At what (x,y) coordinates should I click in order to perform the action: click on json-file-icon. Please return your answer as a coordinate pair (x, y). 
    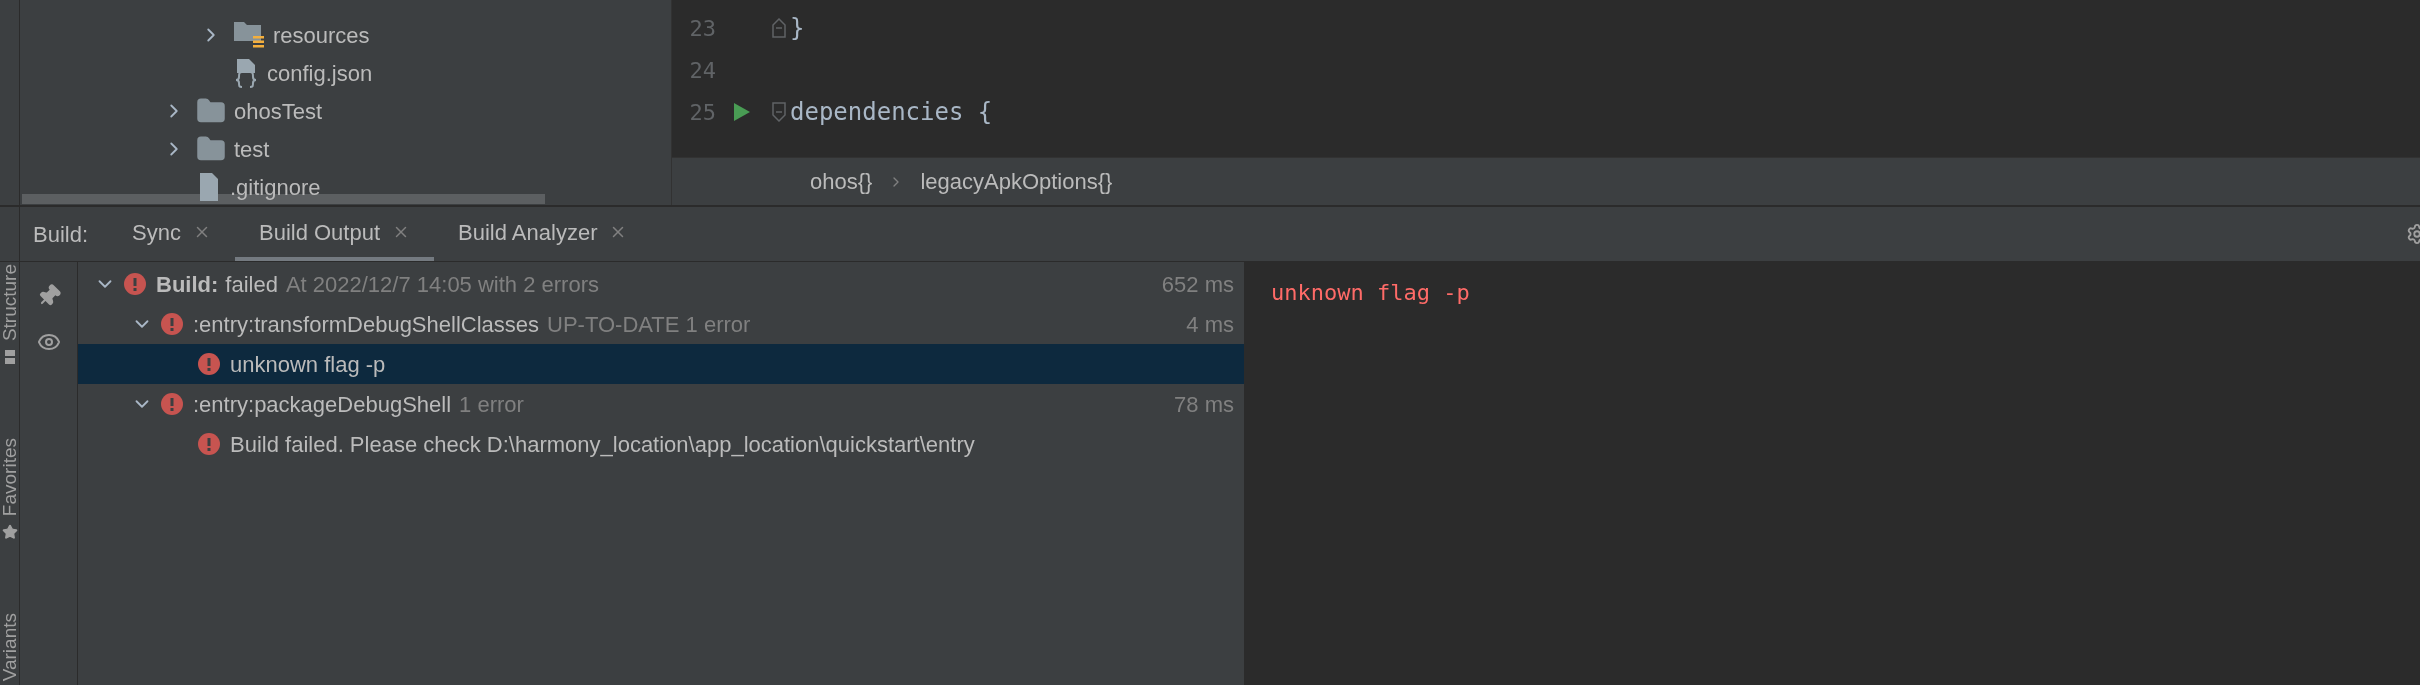
    Looking at the image, I should click on (246, 73).